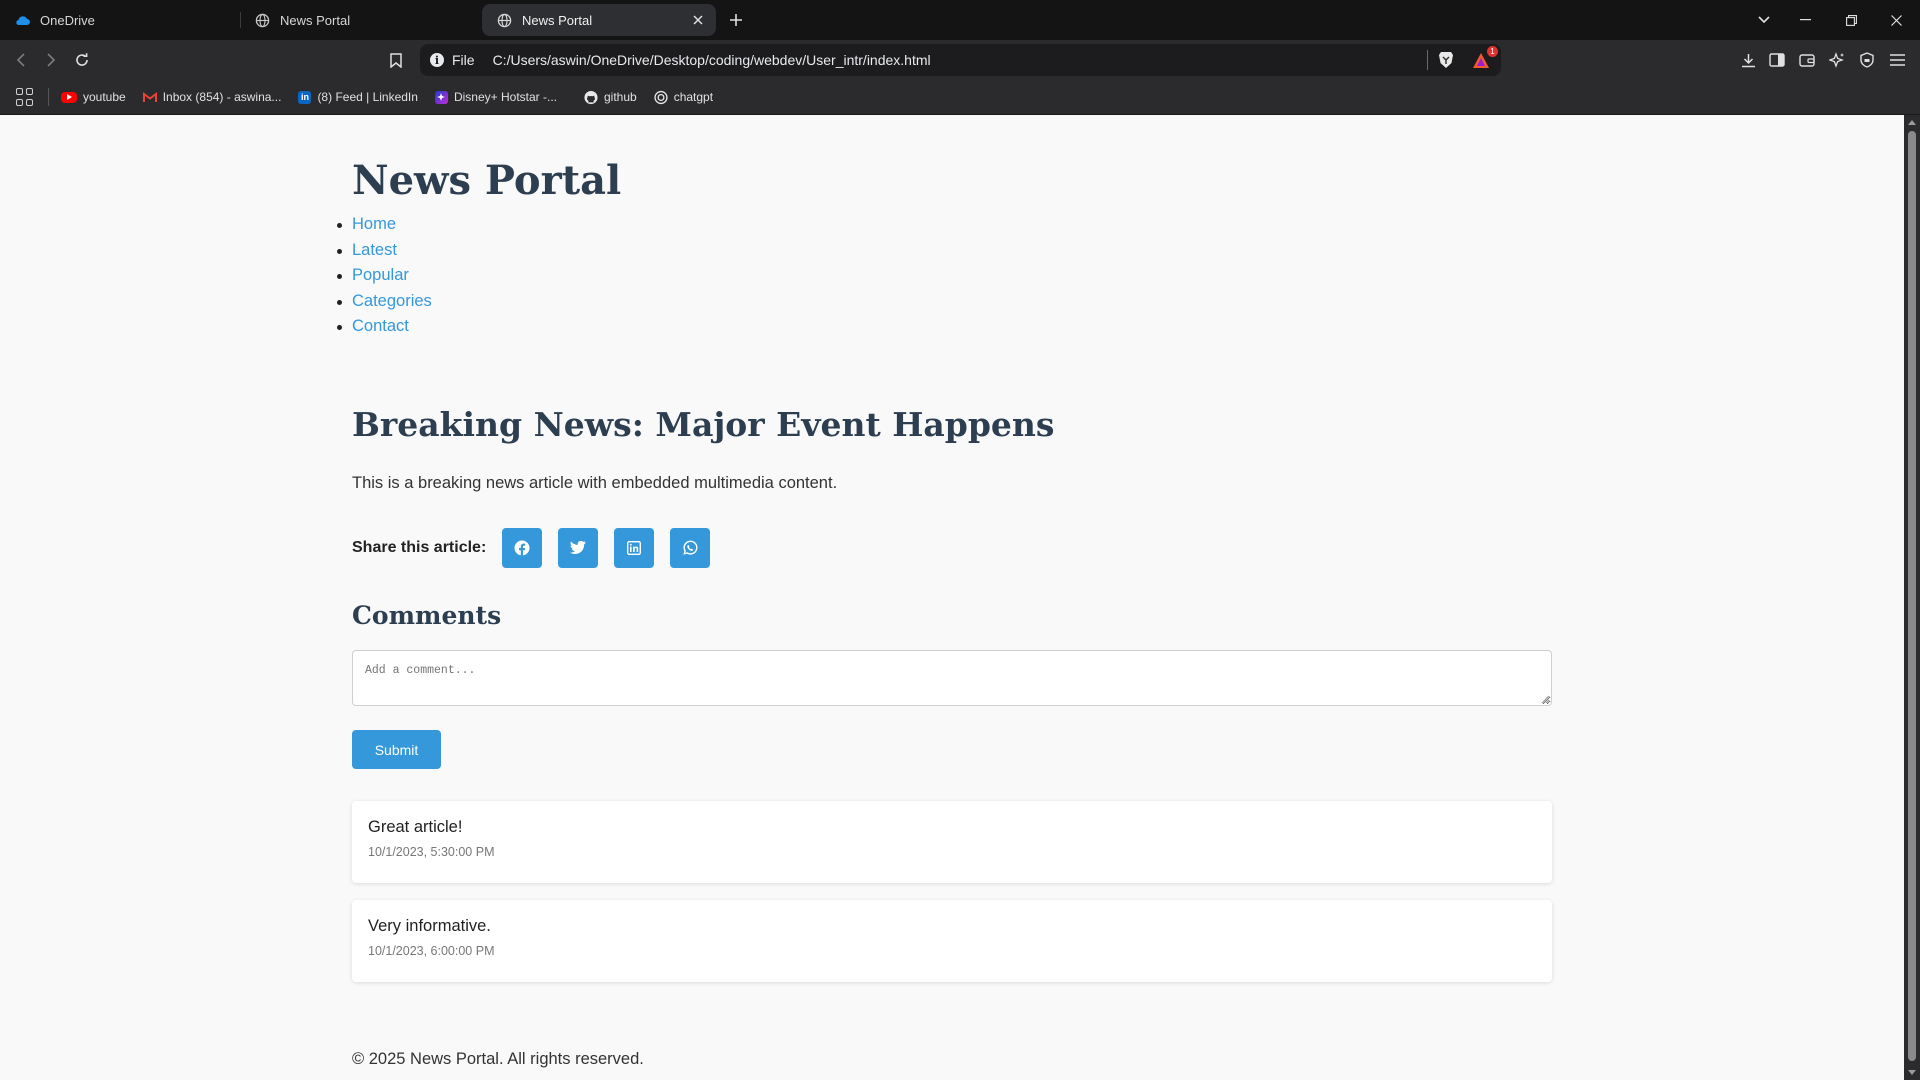  I want to click on whatsapp-icon, so click(690, 547).